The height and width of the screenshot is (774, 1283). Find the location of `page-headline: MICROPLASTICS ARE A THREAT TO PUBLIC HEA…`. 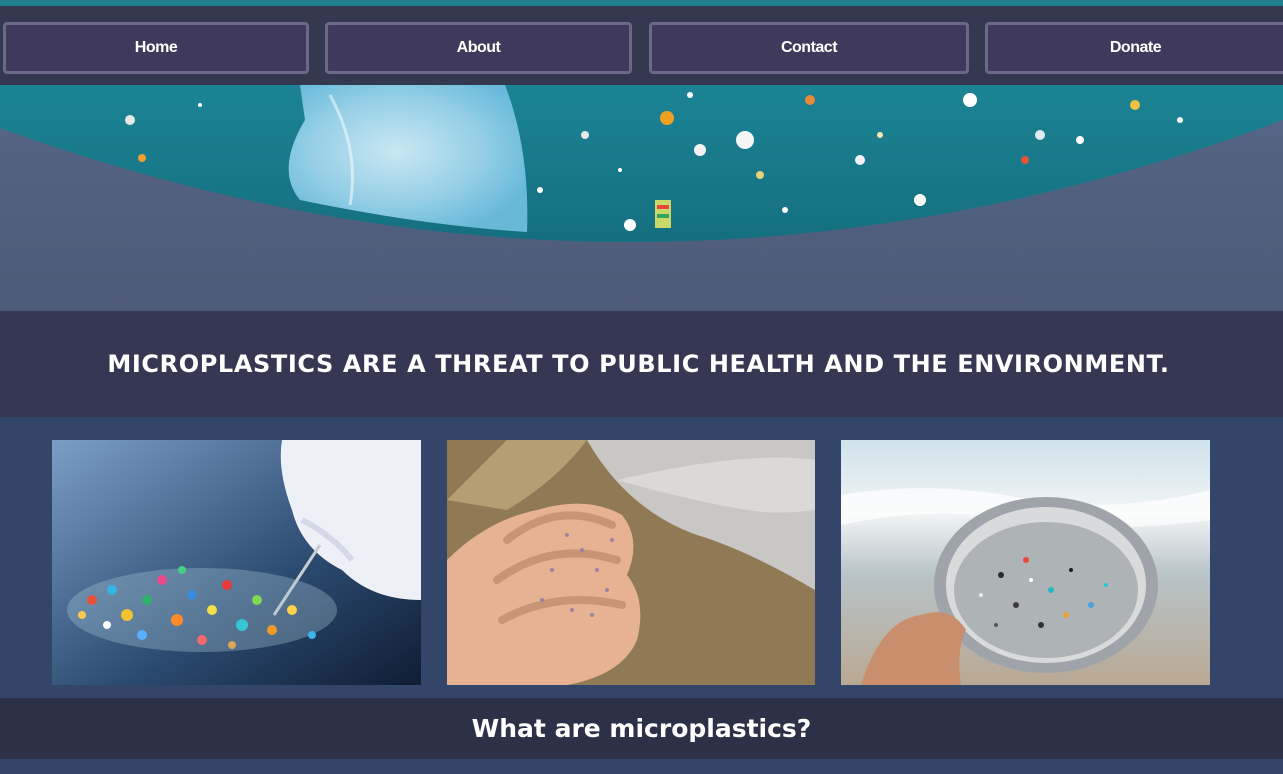

page-headline: MICROPLASTICS ARE A THREAT TO PUBLIC HEA… is located at coordinates (638, 364).